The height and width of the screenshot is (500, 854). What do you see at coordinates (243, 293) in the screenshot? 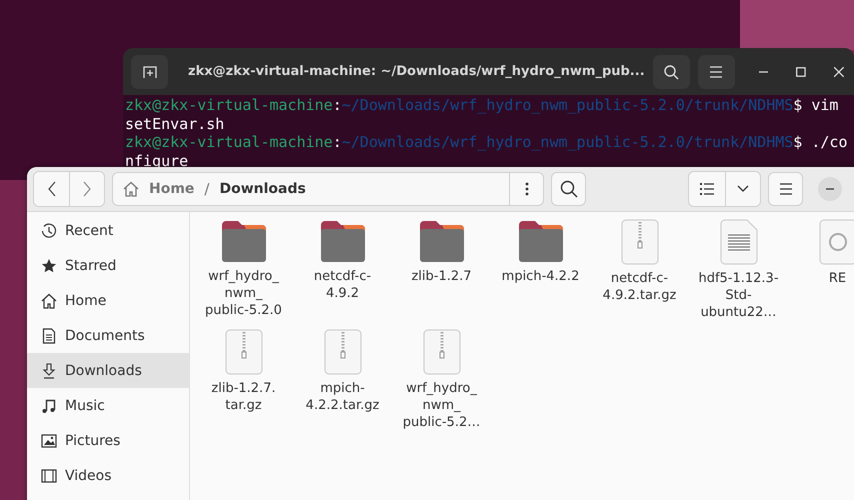
I see `file-name: wrf_hydro_ nwm_ public-5.2.0` at bounding box center [243, 293].